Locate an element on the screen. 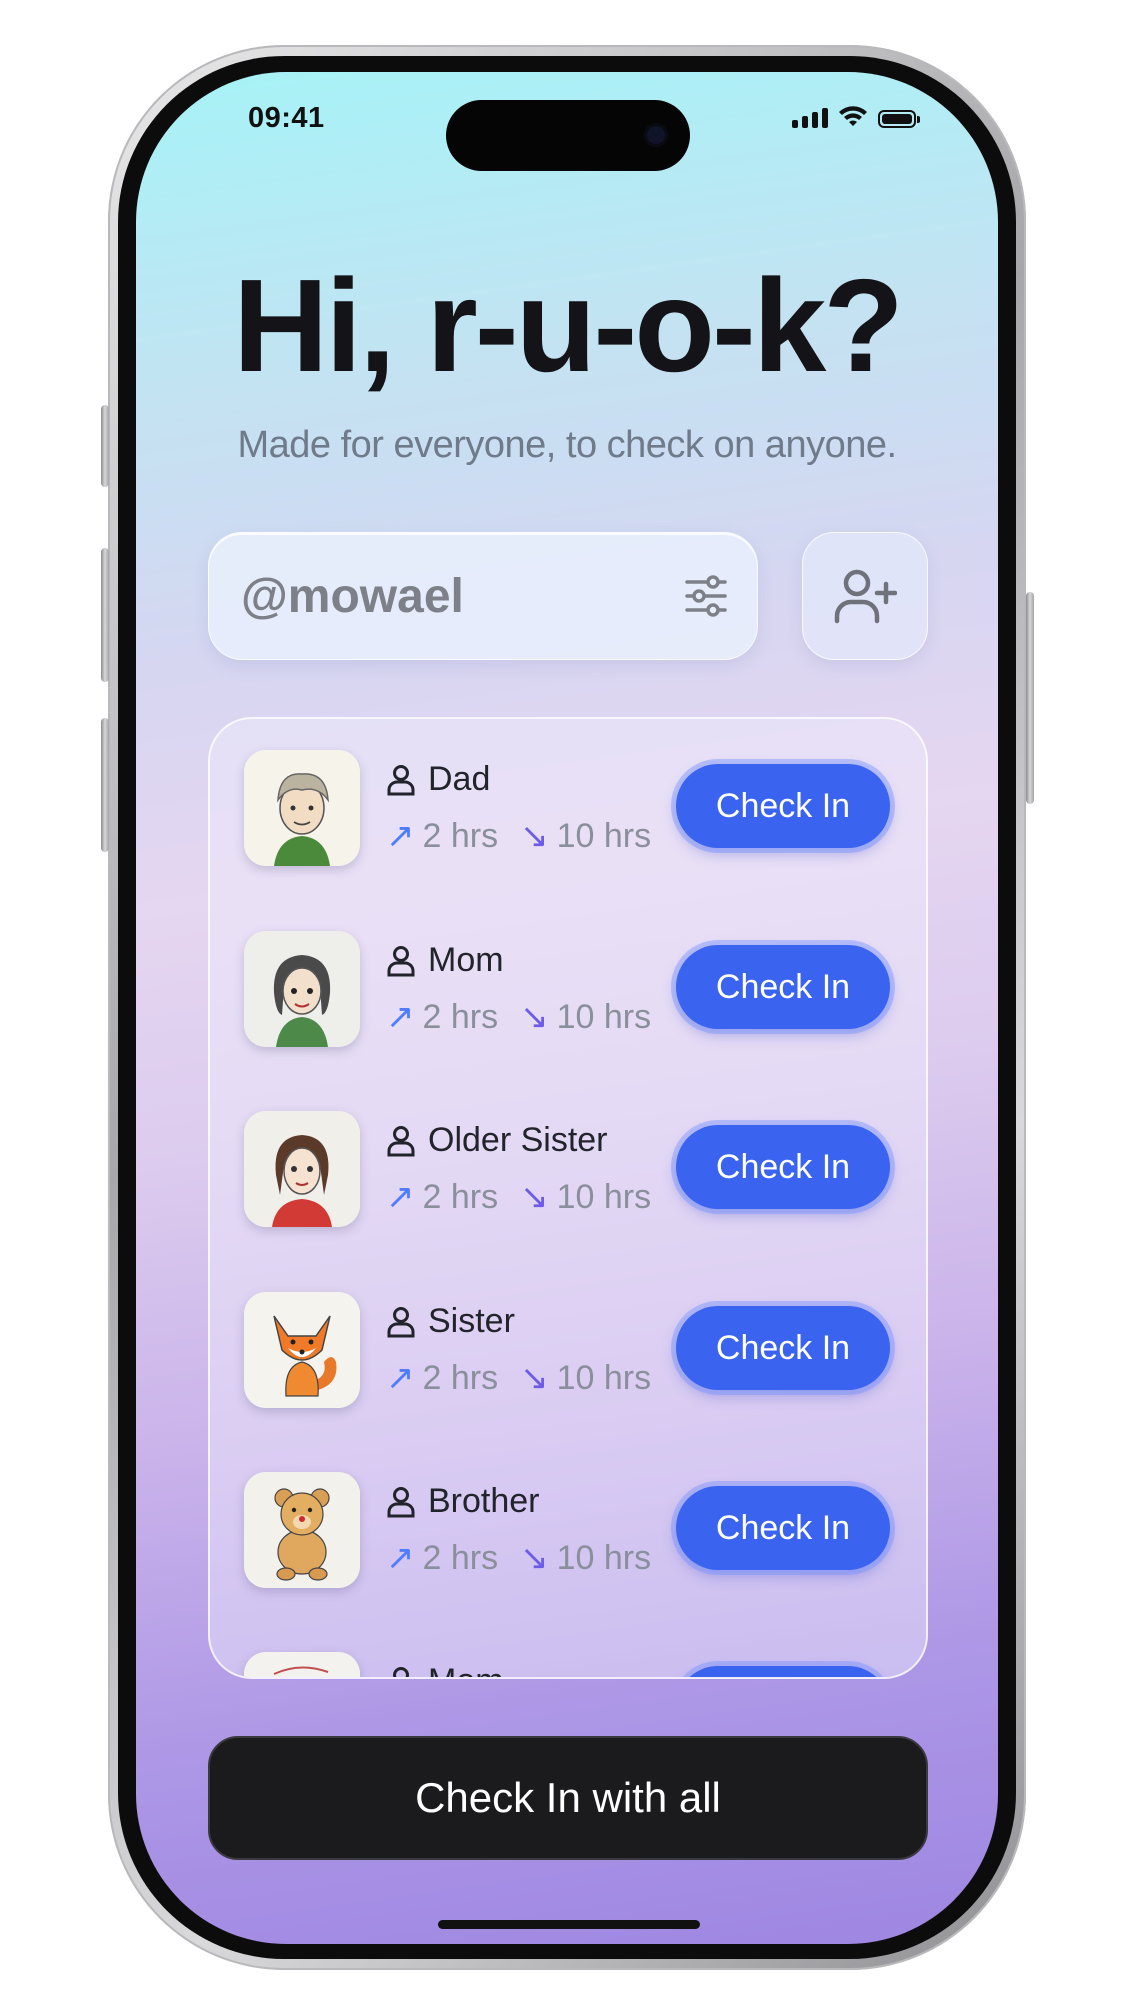 The height and width of the screenshot is (2016, 1134). contact-name: Sister is located at coordinates (471, 1321).